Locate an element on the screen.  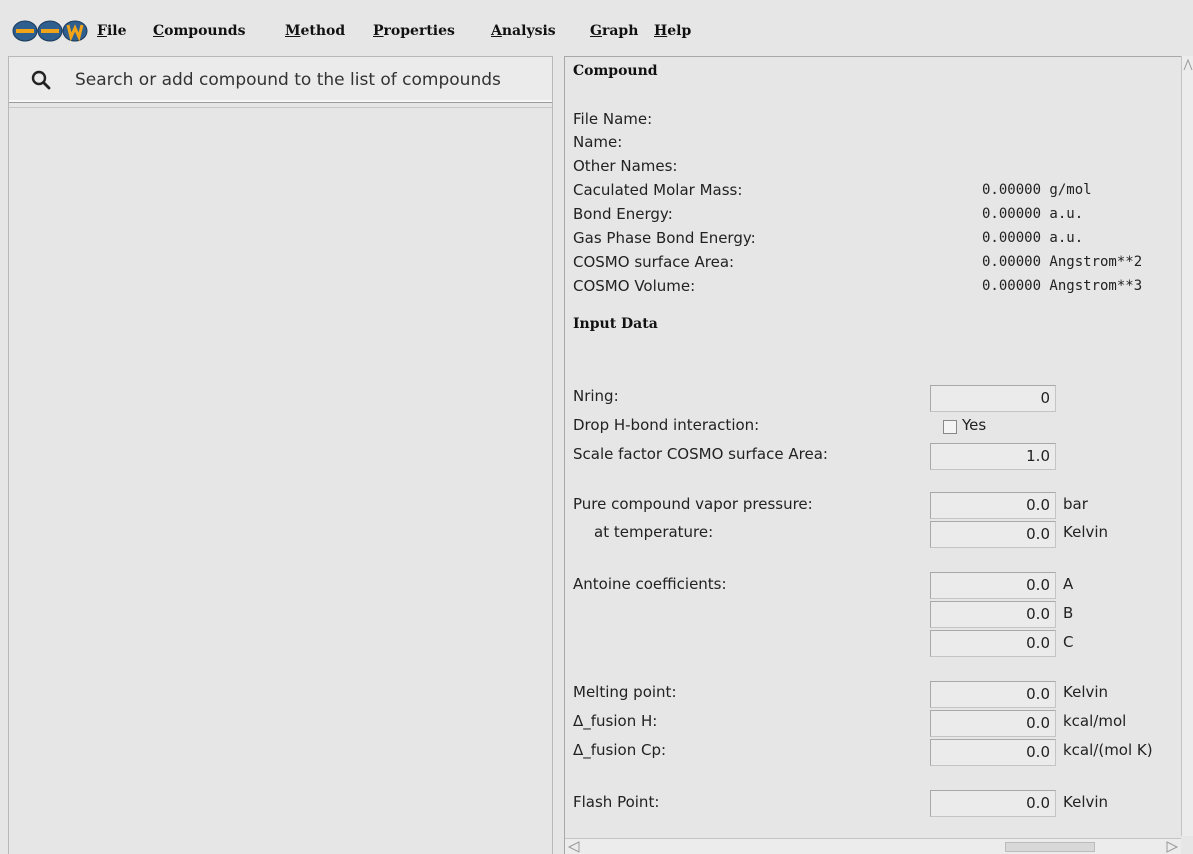
temperature-field: 0.0 is located at coordinates (993, 534).